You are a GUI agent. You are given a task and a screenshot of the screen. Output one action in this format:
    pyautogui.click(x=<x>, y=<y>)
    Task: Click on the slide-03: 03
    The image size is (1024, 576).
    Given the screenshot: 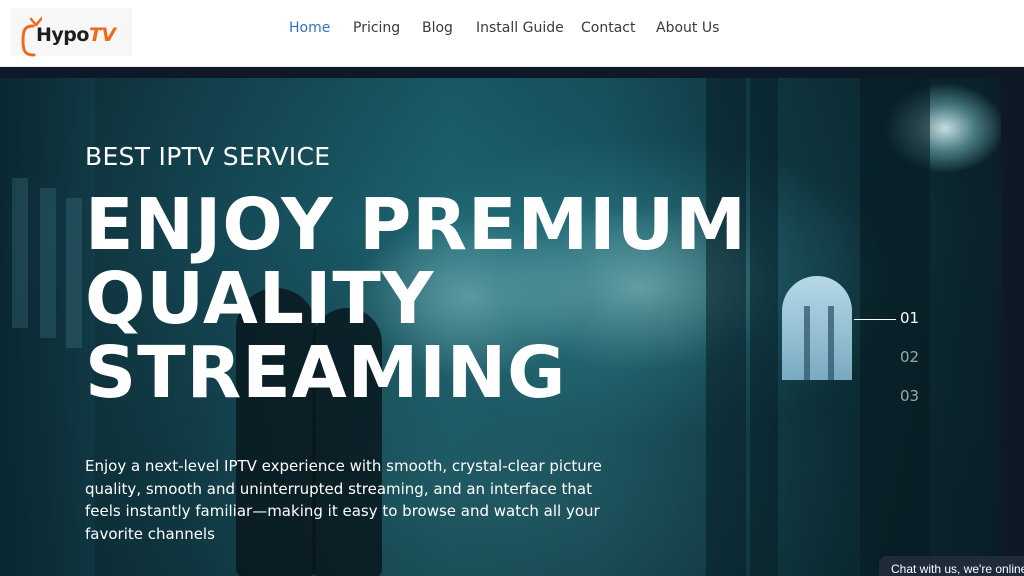 What is the action you would take?
    pyautogui.click(x=909, y=396)
    